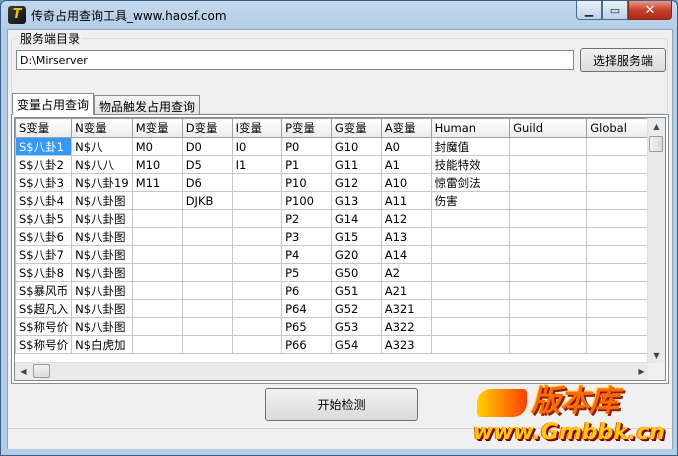  Describe the element at coordinates (306, 200) in the screenshot. I see `grid-cell: P100` at that location.